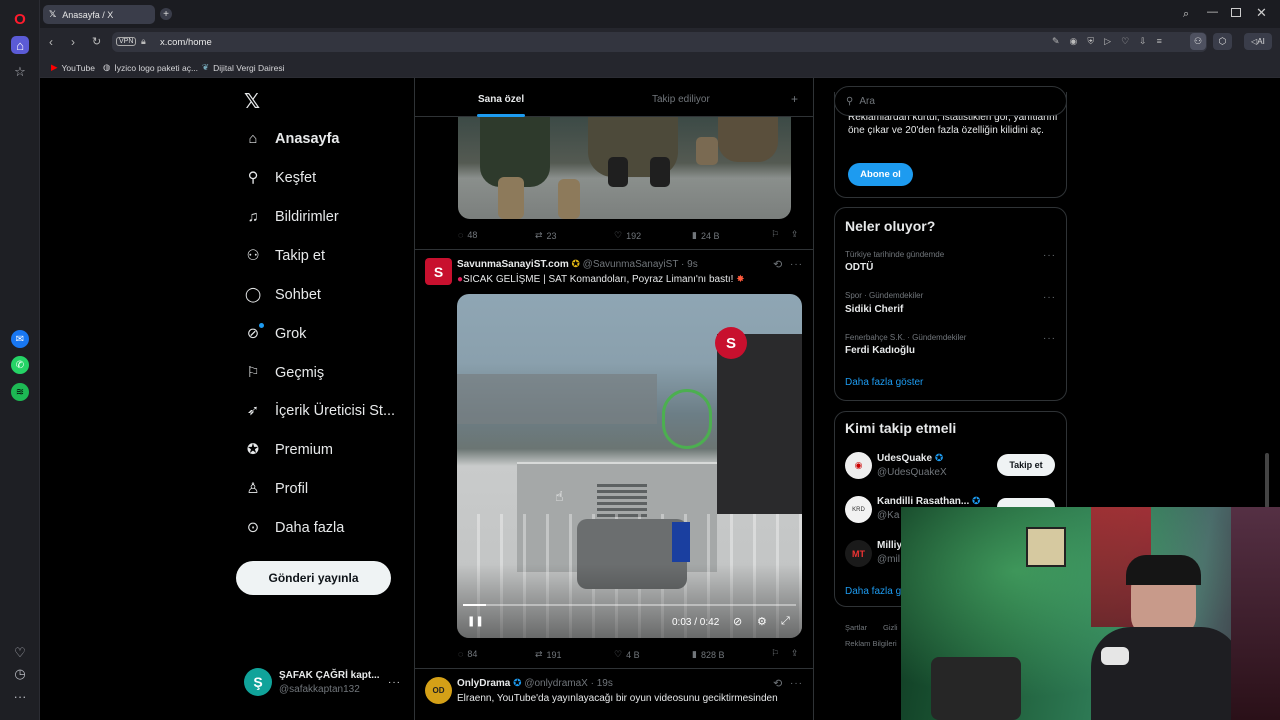  What do you see at coordinates (629, 466) in the screenshot?
I see `post-video: S ❚❚ 0:03 / 0:42 ⊘ ⚙ ⤢` at bounding box center [629, 466].